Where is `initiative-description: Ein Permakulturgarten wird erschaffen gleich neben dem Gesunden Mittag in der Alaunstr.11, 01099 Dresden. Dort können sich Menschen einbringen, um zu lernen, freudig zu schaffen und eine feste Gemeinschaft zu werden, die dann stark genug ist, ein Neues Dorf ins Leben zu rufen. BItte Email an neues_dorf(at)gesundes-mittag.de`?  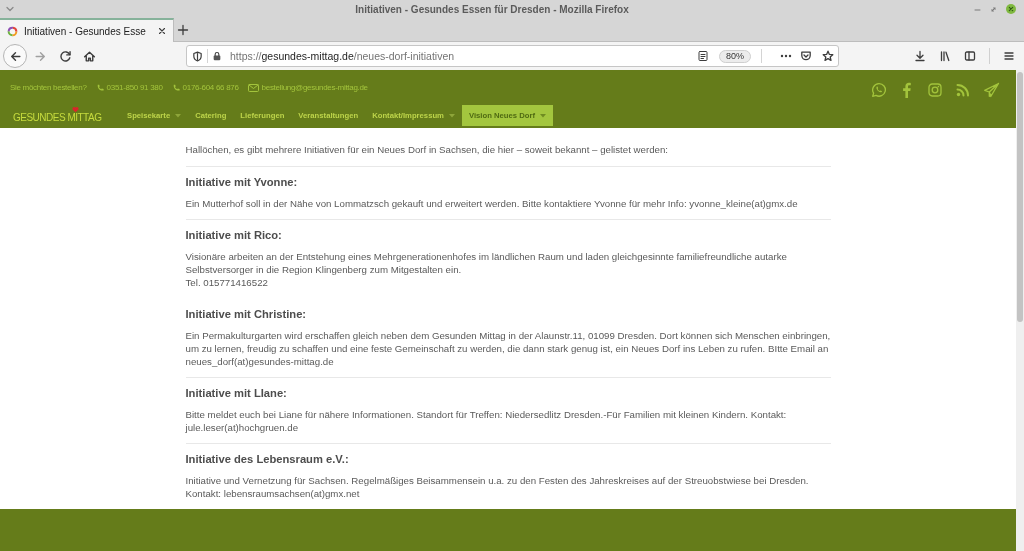 initiative-description: Ein Permakulturgarten wird erschaffen gleich neben dem Gesunden Mittag in der Alaunstr.11, 01099 Dresden. Dort können sich Menschen einbringen, um zu lernen, freudig zu schaffen und eine feste Gemeinschaft zu werden, die dann stark genug ist, ein Neues Dorf ins Leben zu rufen. BItte Email an neues_dorf(at)gesundes-mittag.de is located at coordinates (508, 348).